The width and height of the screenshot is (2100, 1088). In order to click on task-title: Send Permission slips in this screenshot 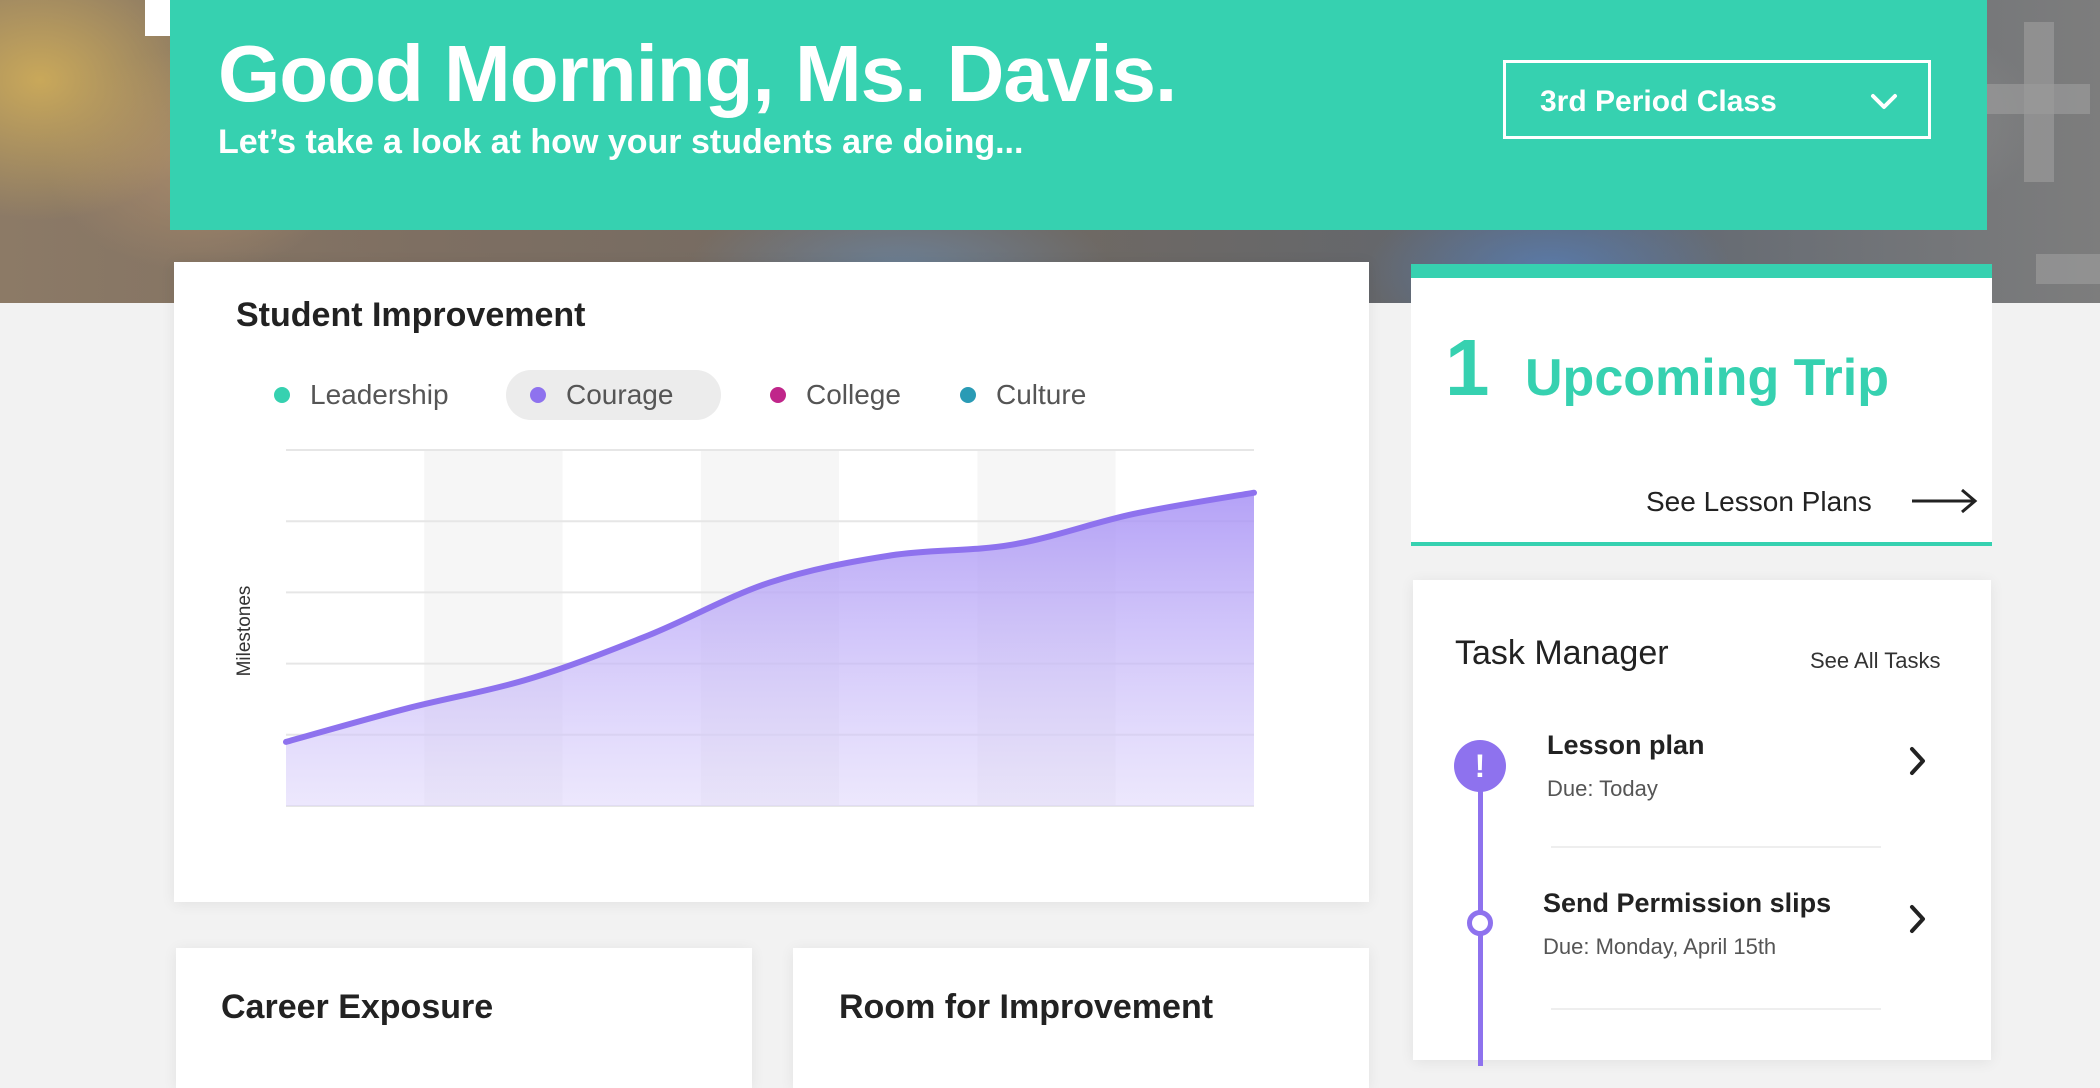, I will do `click(1687, 903)`.